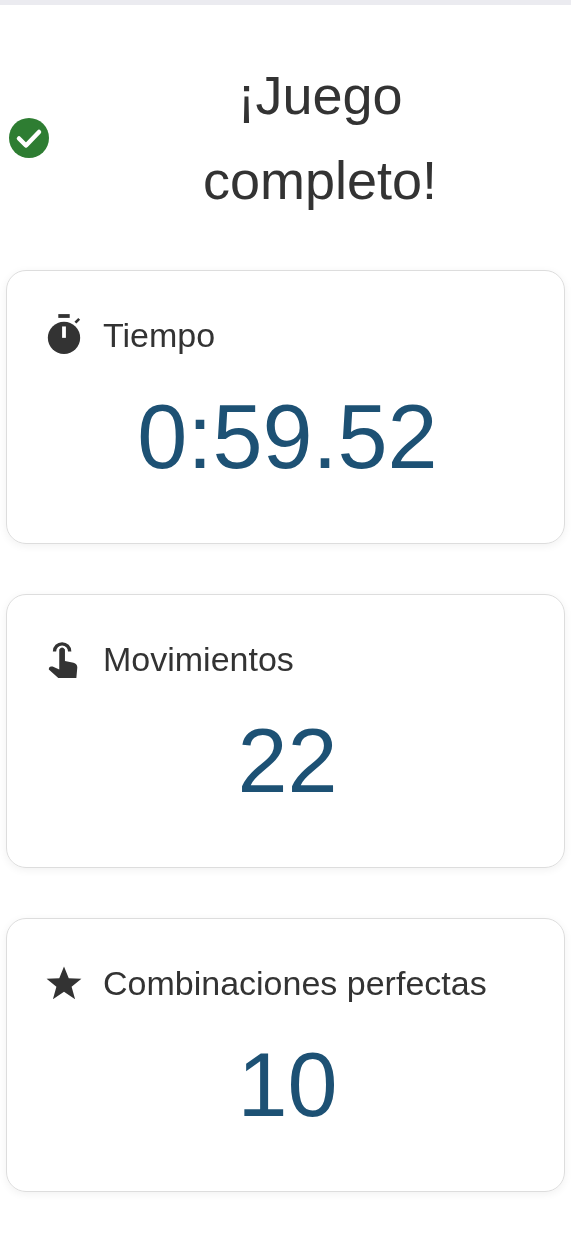 The height and width of the screenshot is (1256, 571). I want to click on stat-label: Movimientos, so click(198, 659).